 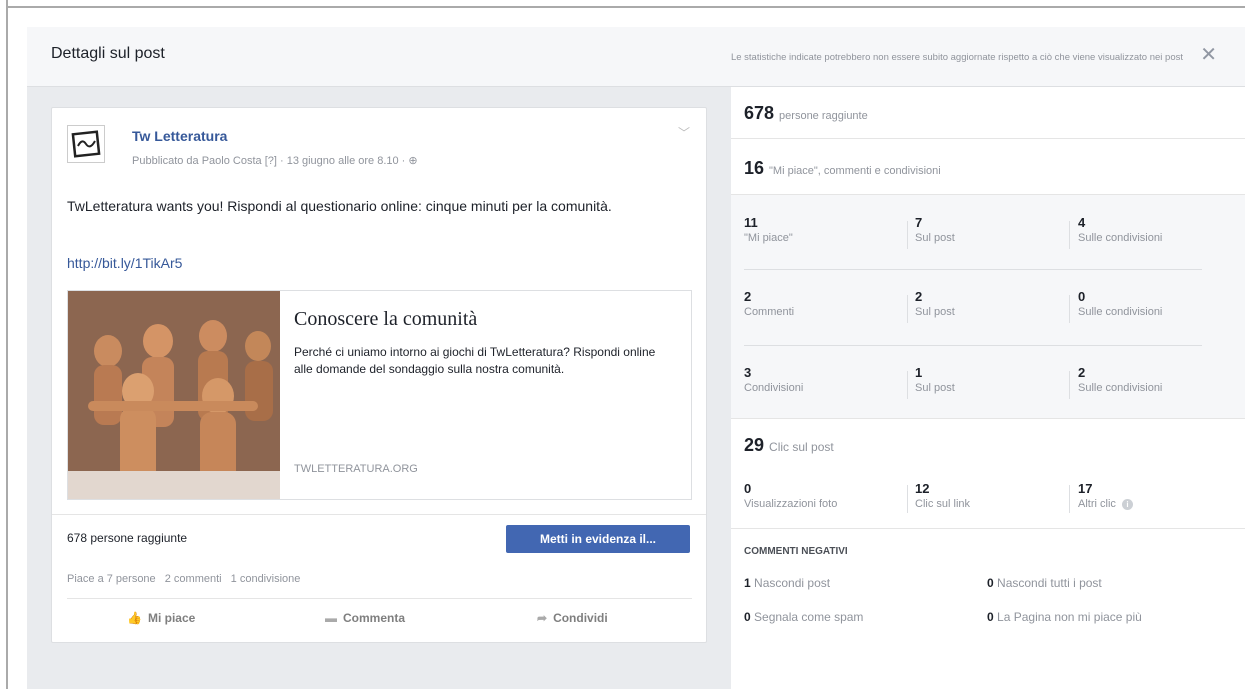 What do you see at coordinates (995, 379) in the screenshot?
I see `shares-on-post-cell: 1 Sul post` at bounding box center [995, 379].